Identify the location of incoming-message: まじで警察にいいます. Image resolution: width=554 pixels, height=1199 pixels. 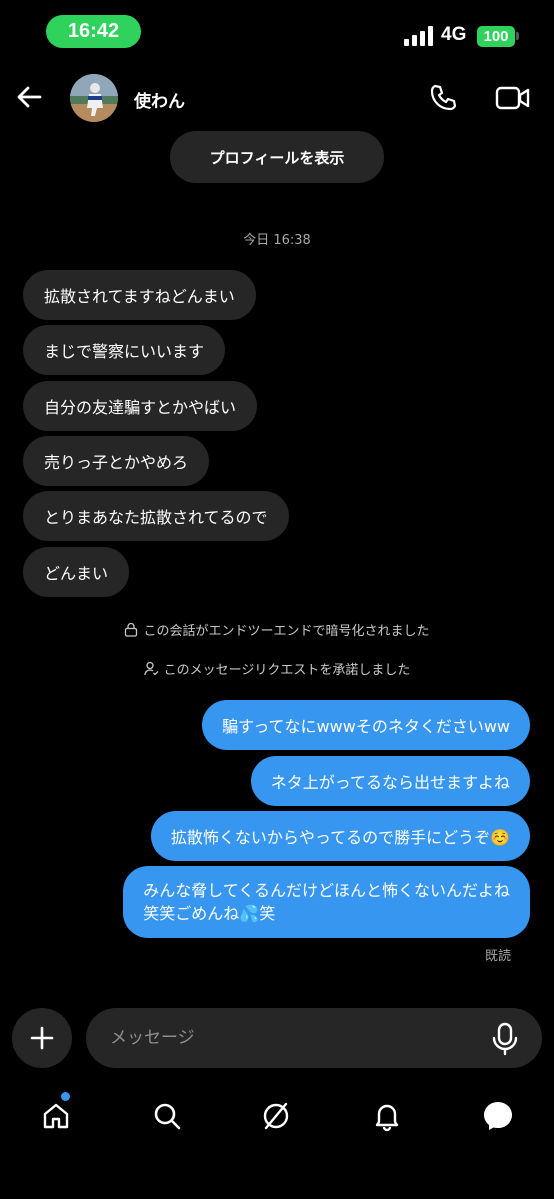
(124, 350).